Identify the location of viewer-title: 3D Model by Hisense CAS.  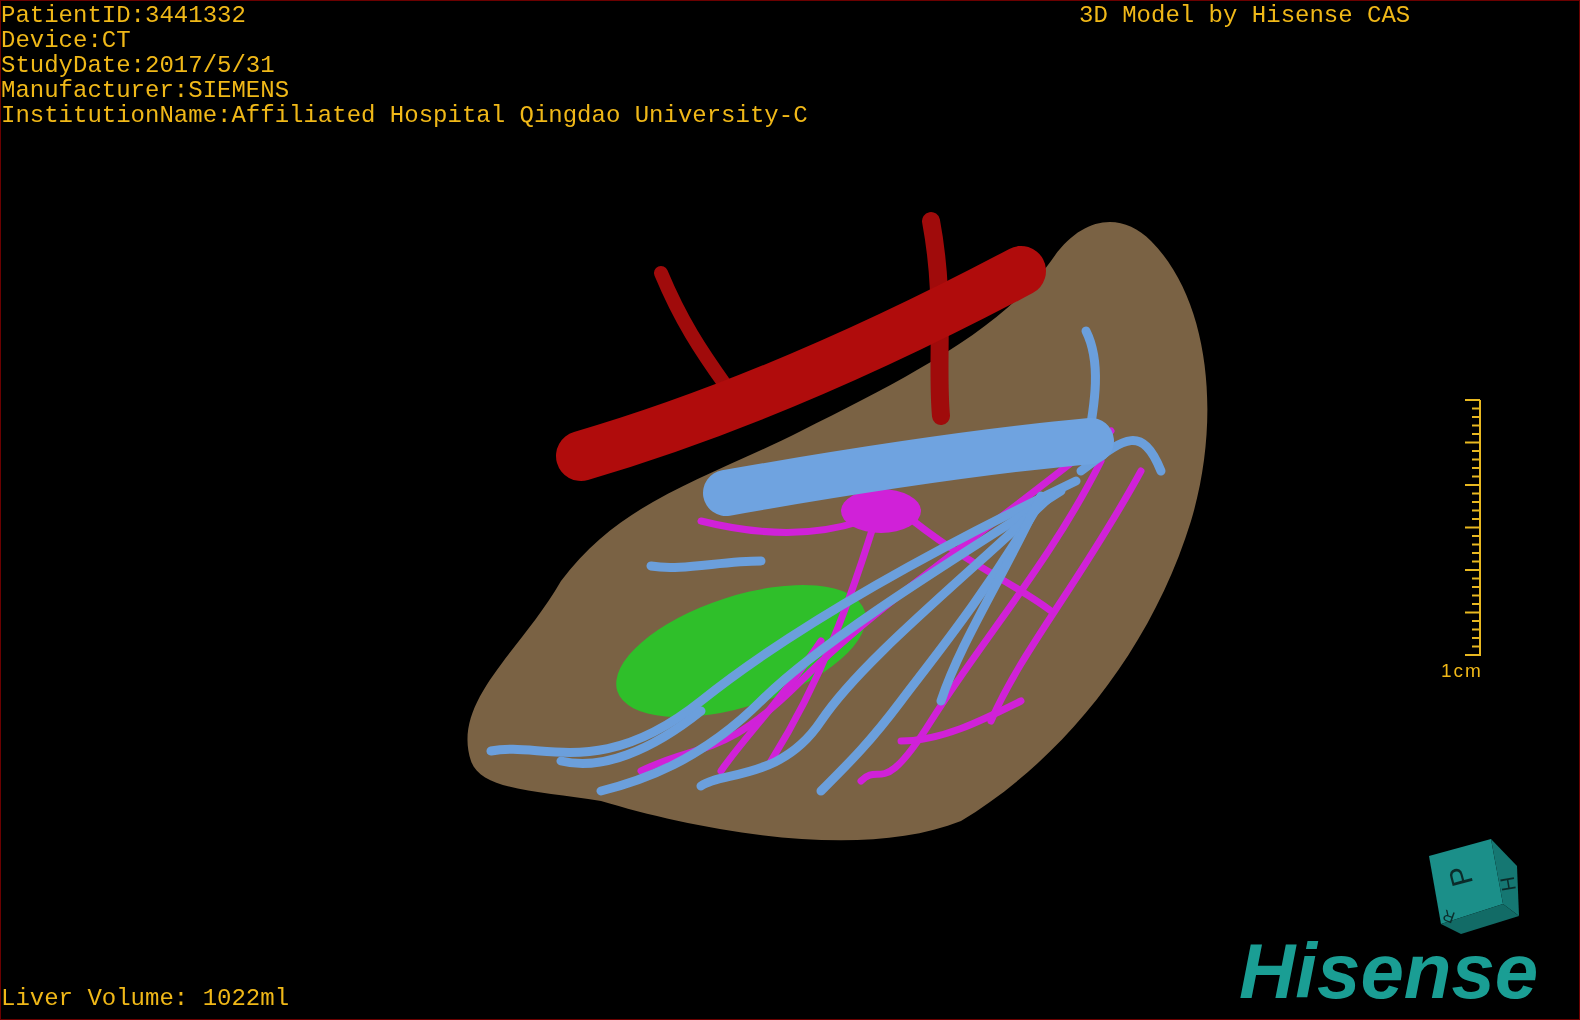
(1245, 15).